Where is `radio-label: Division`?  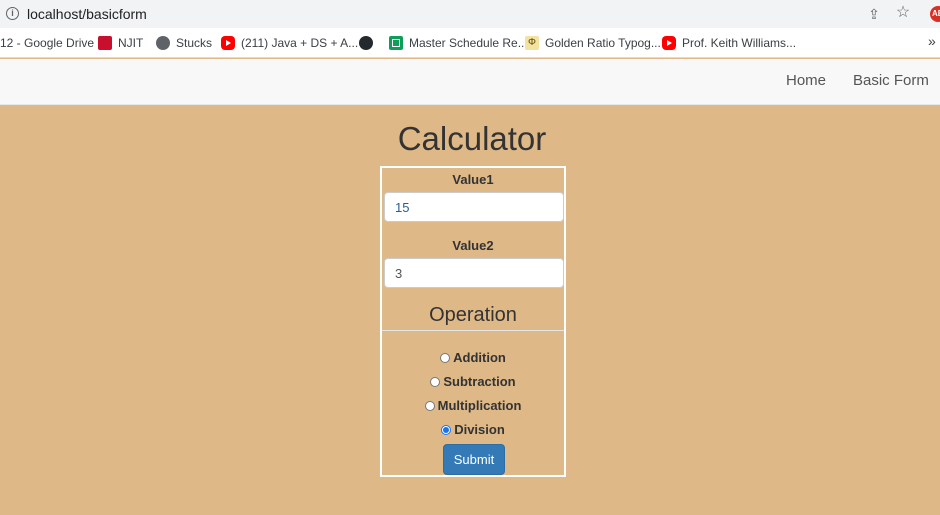 radio-label: Division is located at coordinates (479, 429).